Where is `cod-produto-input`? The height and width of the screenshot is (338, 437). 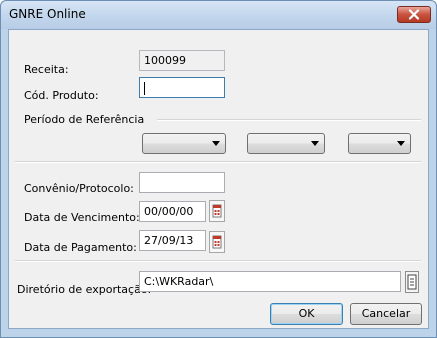
cod-produto-input is located at coordinates (182, 87).